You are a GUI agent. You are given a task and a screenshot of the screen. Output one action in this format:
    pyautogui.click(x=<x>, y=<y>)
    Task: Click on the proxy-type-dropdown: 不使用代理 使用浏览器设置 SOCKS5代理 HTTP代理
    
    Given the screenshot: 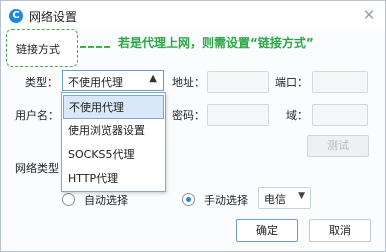 What is the action you would take?
    pyautogui.click(x=113, y=142)
    